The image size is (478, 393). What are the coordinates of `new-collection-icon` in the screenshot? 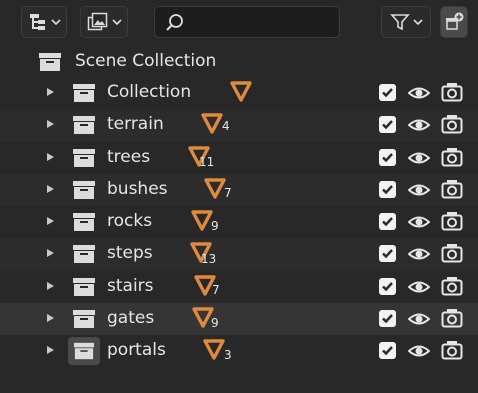 It's located at (454, 22).